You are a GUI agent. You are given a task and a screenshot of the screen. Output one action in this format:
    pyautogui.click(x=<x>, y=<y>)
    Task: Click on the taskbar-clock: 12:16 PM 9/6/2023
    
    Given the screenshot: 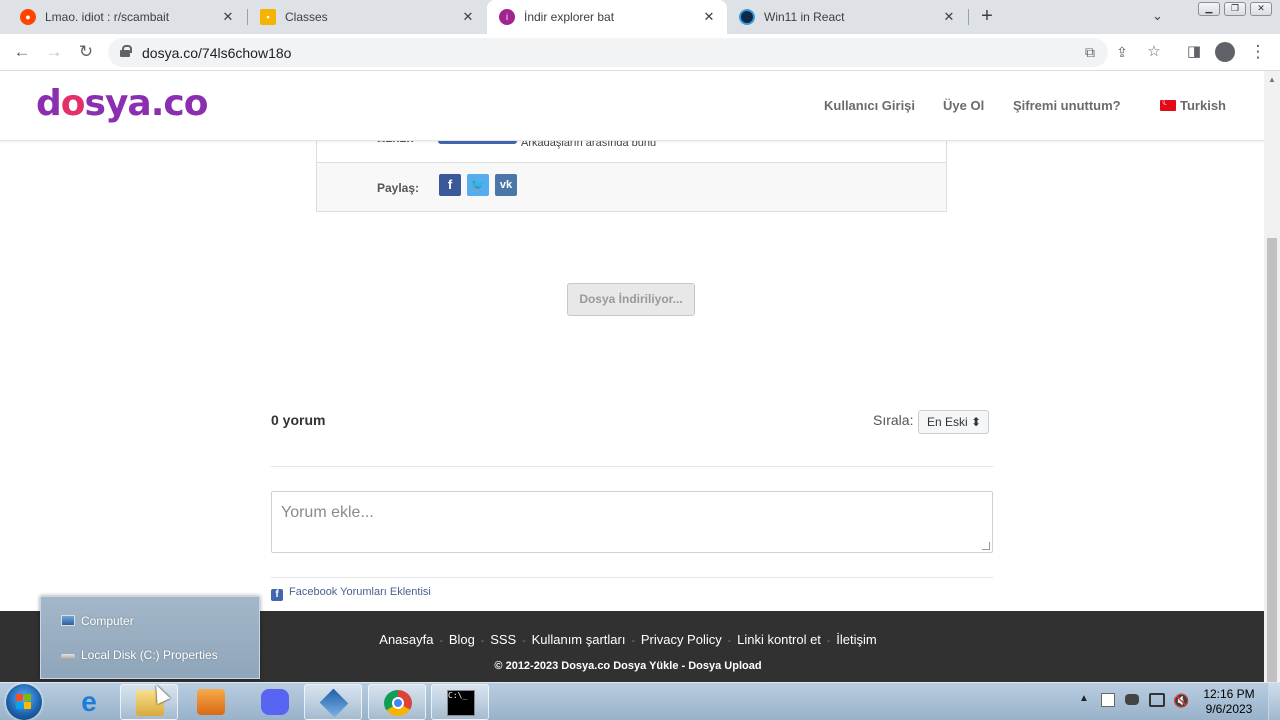 What is the action you would take?
    pyautogui.click(x=1229, y=702)
    